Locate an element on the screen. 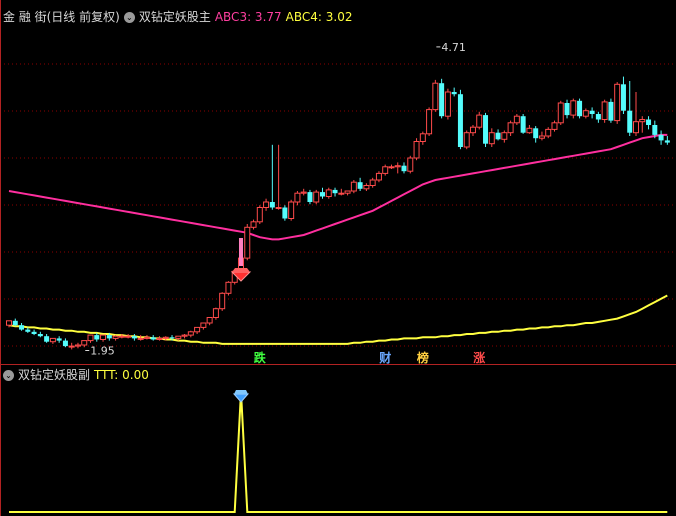  blue-diamond-top-icon is located at coordinates (240, 392).